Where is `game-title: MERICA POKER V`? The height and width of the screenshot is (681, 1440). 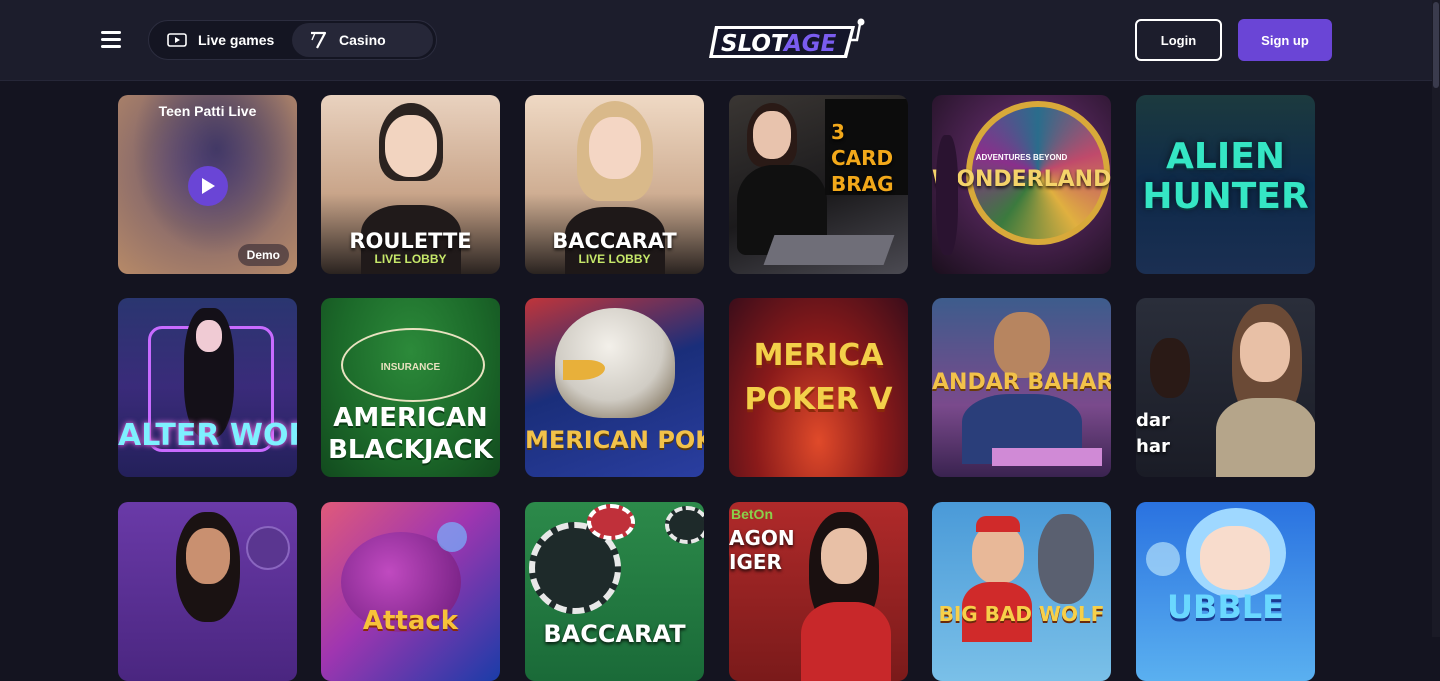 game-title: MERICA POKER V is located at coordinates (818, 377).